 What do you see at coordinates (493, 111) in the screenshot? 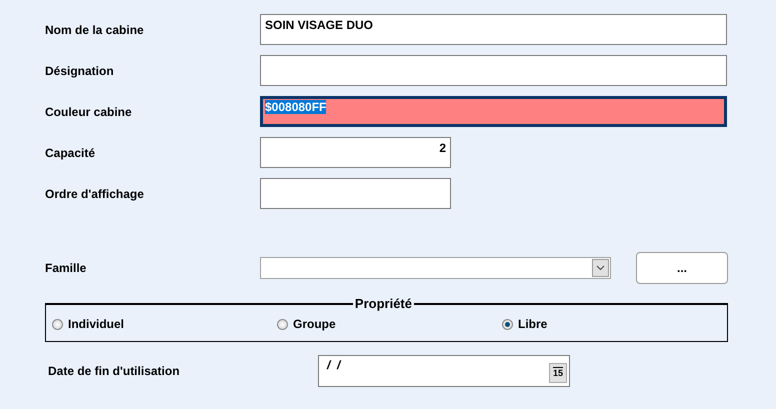
I see `color-field: $008080FF` at bounding box center [493, 111].